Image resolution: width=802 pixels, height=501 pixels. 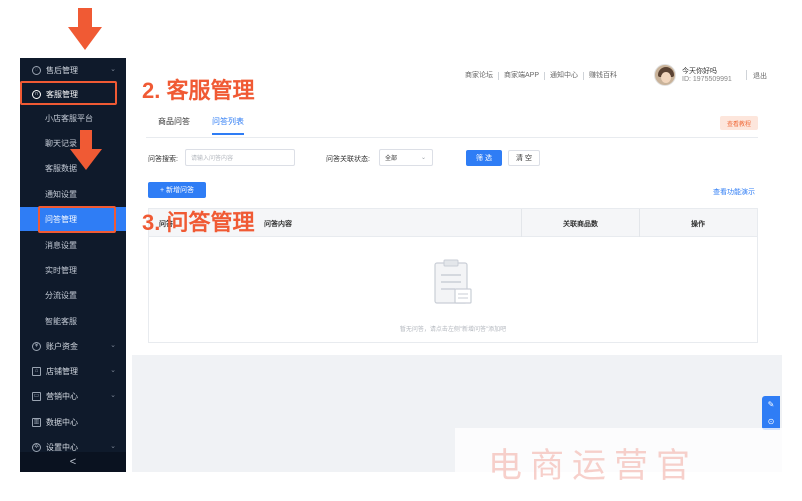 What do you see at coordinates (228, 125) in the screenshot?
I see `tab-qa-list: 问答列表` at bounding box center [228, 125].